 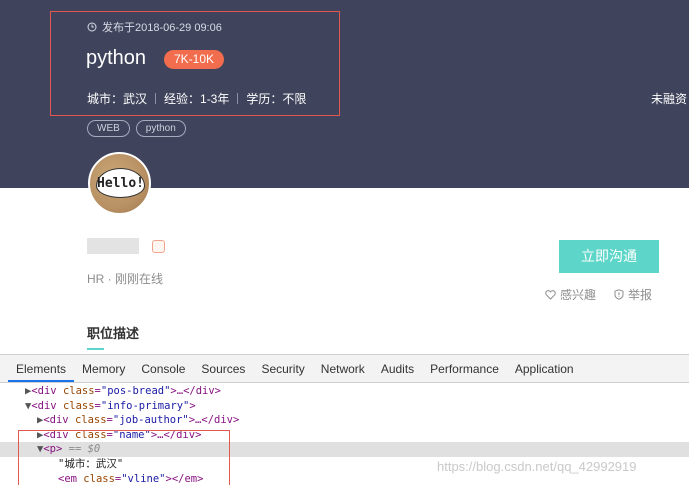 I want to click on tab-application: Application, so click(x=544, y=372).